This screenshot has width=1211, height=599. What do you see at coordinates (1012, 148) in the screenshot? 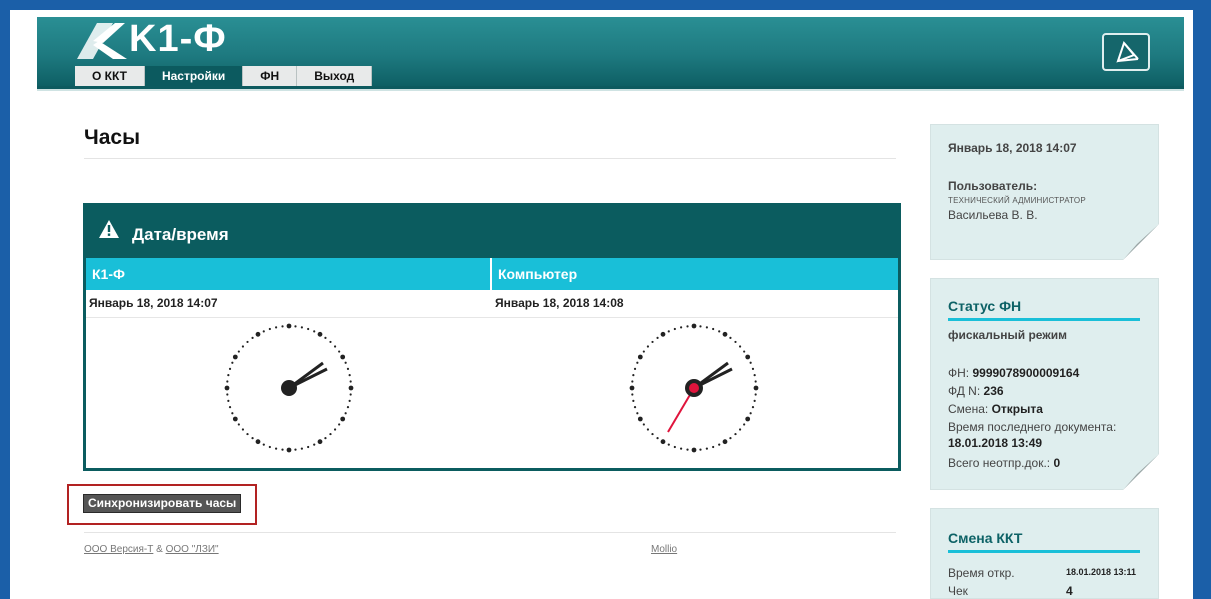
I see `sidebar-datetime: Январь 18, 2018 14:07` at bounding box center [1012, 148].